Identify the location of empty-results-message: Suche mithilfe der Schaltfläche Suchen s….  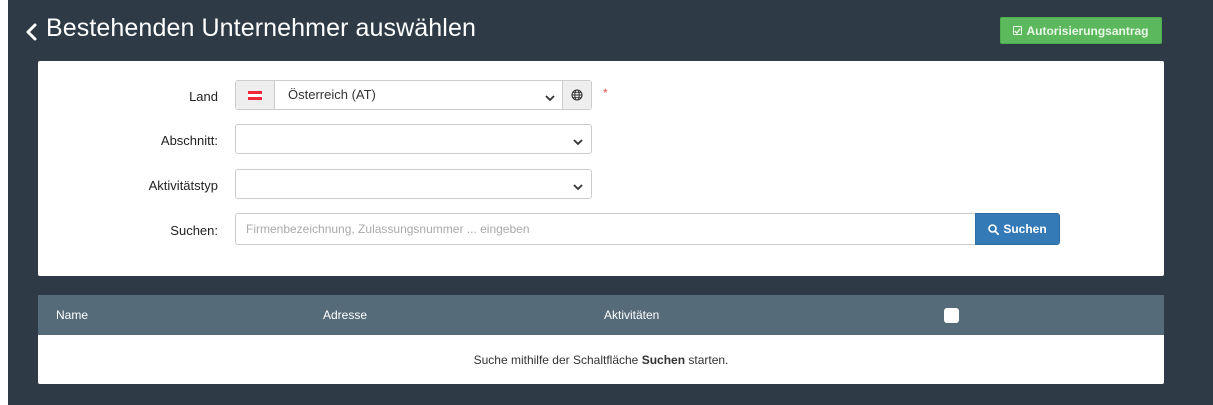
(601, 360).